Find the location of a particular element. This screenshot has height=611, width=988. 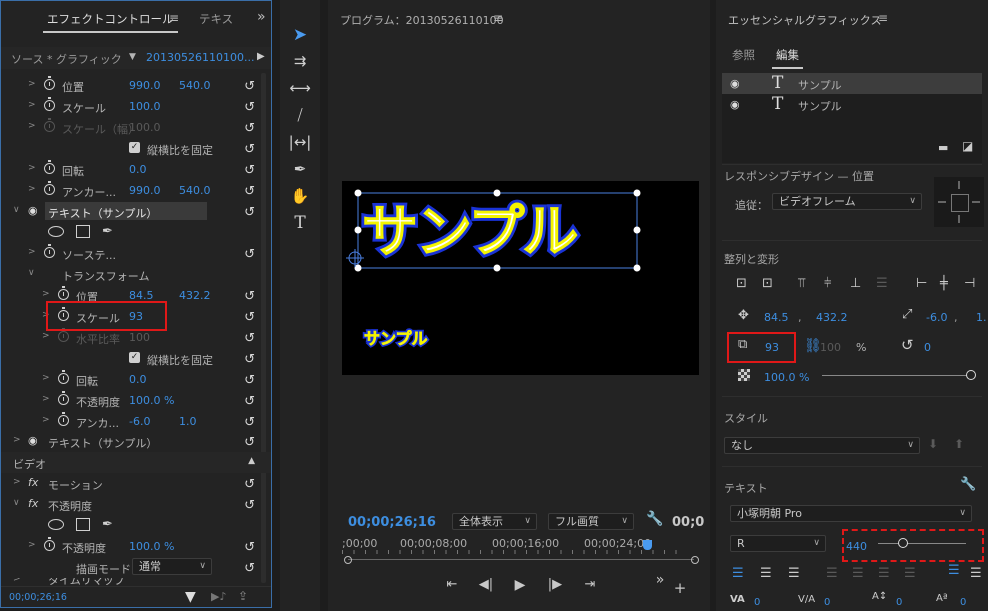

current-timecode: 00;00;26;16 is located at coordinates (38, 597).